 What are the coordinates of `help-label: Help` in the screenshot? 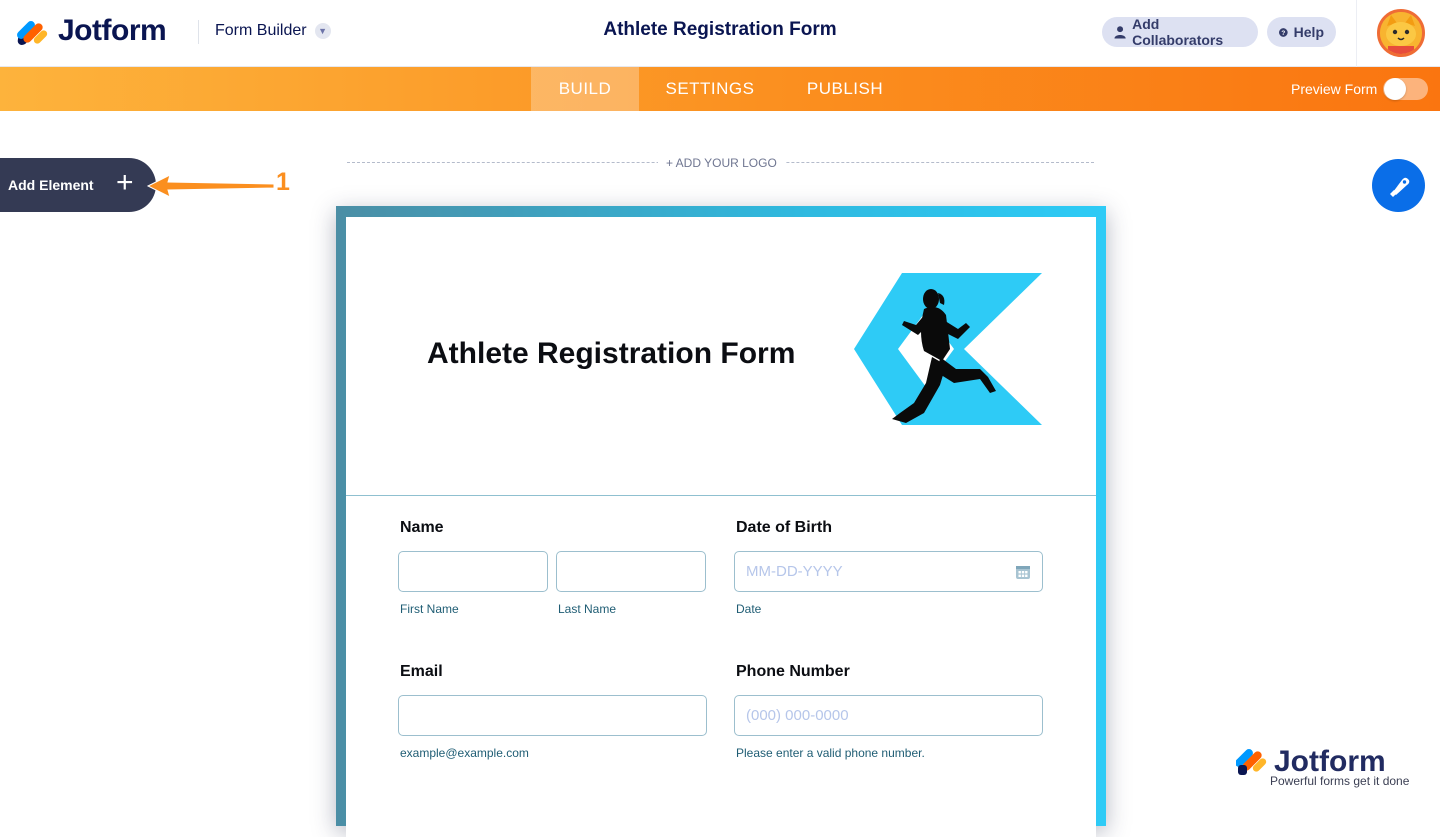 It's located at (1308, 32).